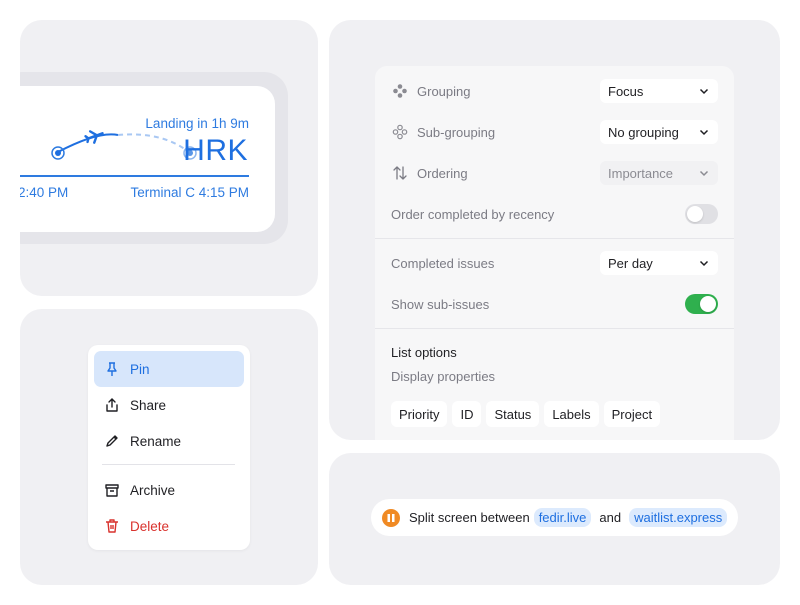 The height and width of the screenshot is (605, 800). Describe the element at coordinates (169, 405) in the screenshot. I see `menu-item-share: Share` at that location.